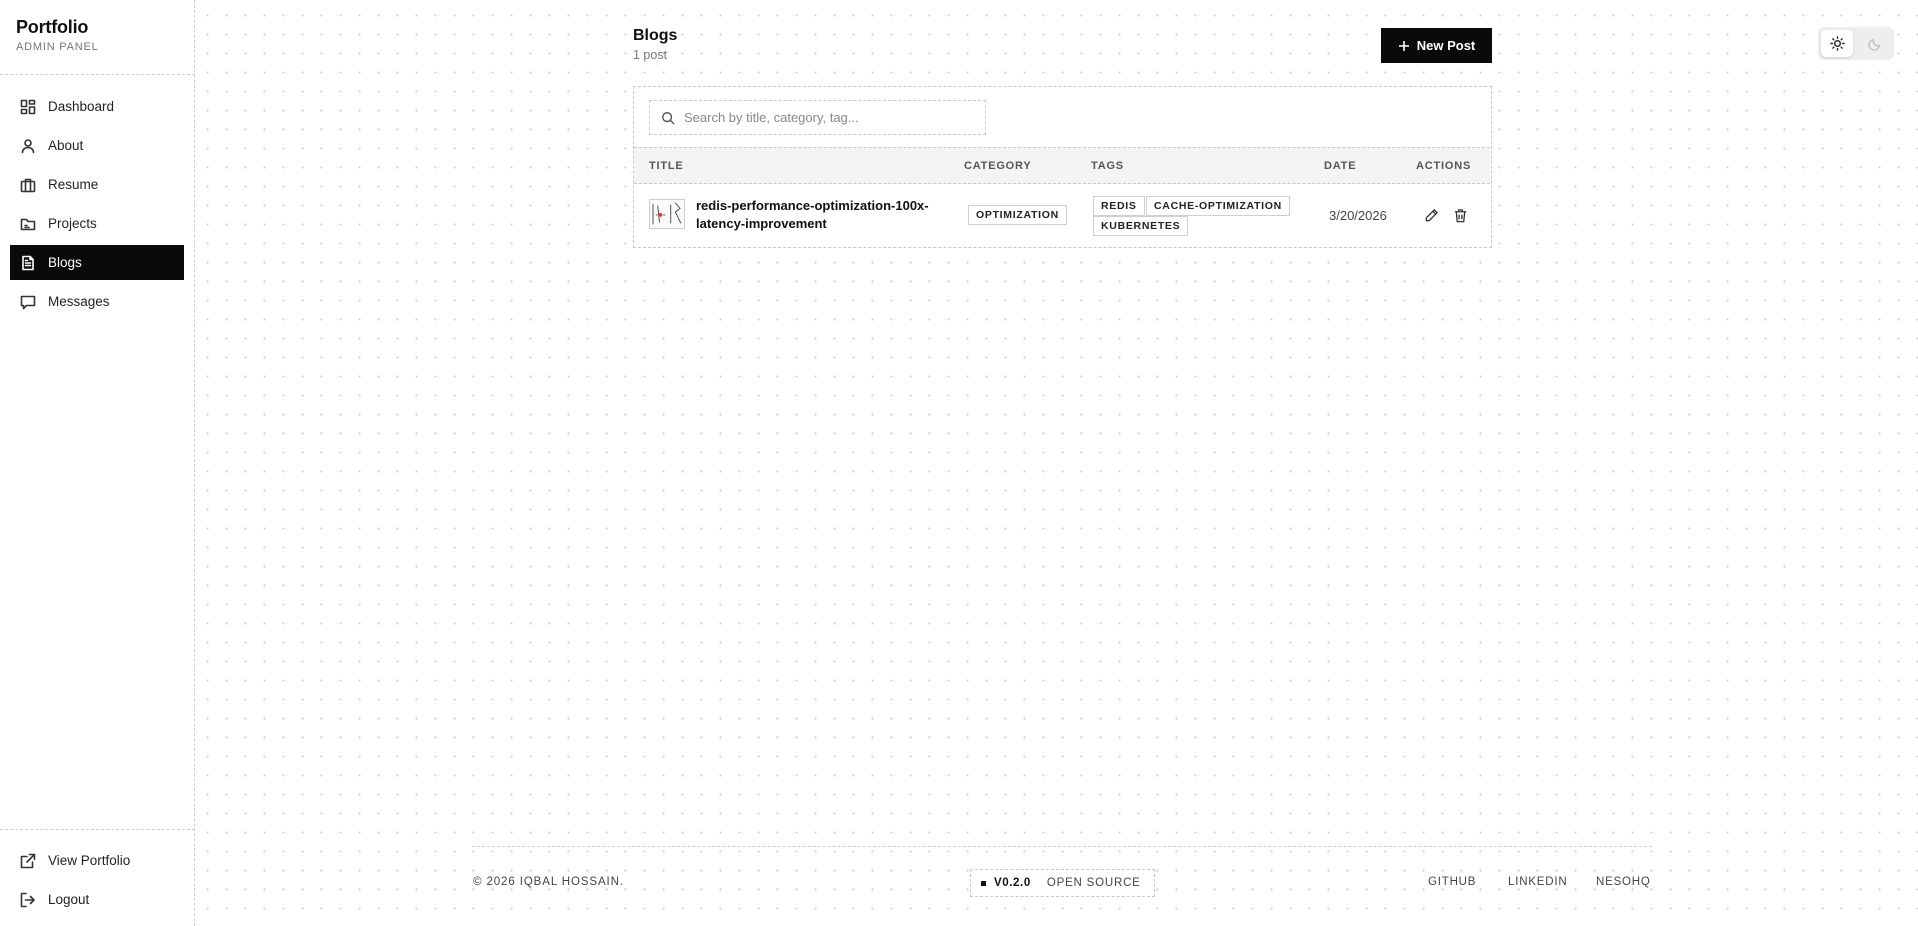 The image size is (1918, 926). I want to click on square-icon, so click(983, 883).